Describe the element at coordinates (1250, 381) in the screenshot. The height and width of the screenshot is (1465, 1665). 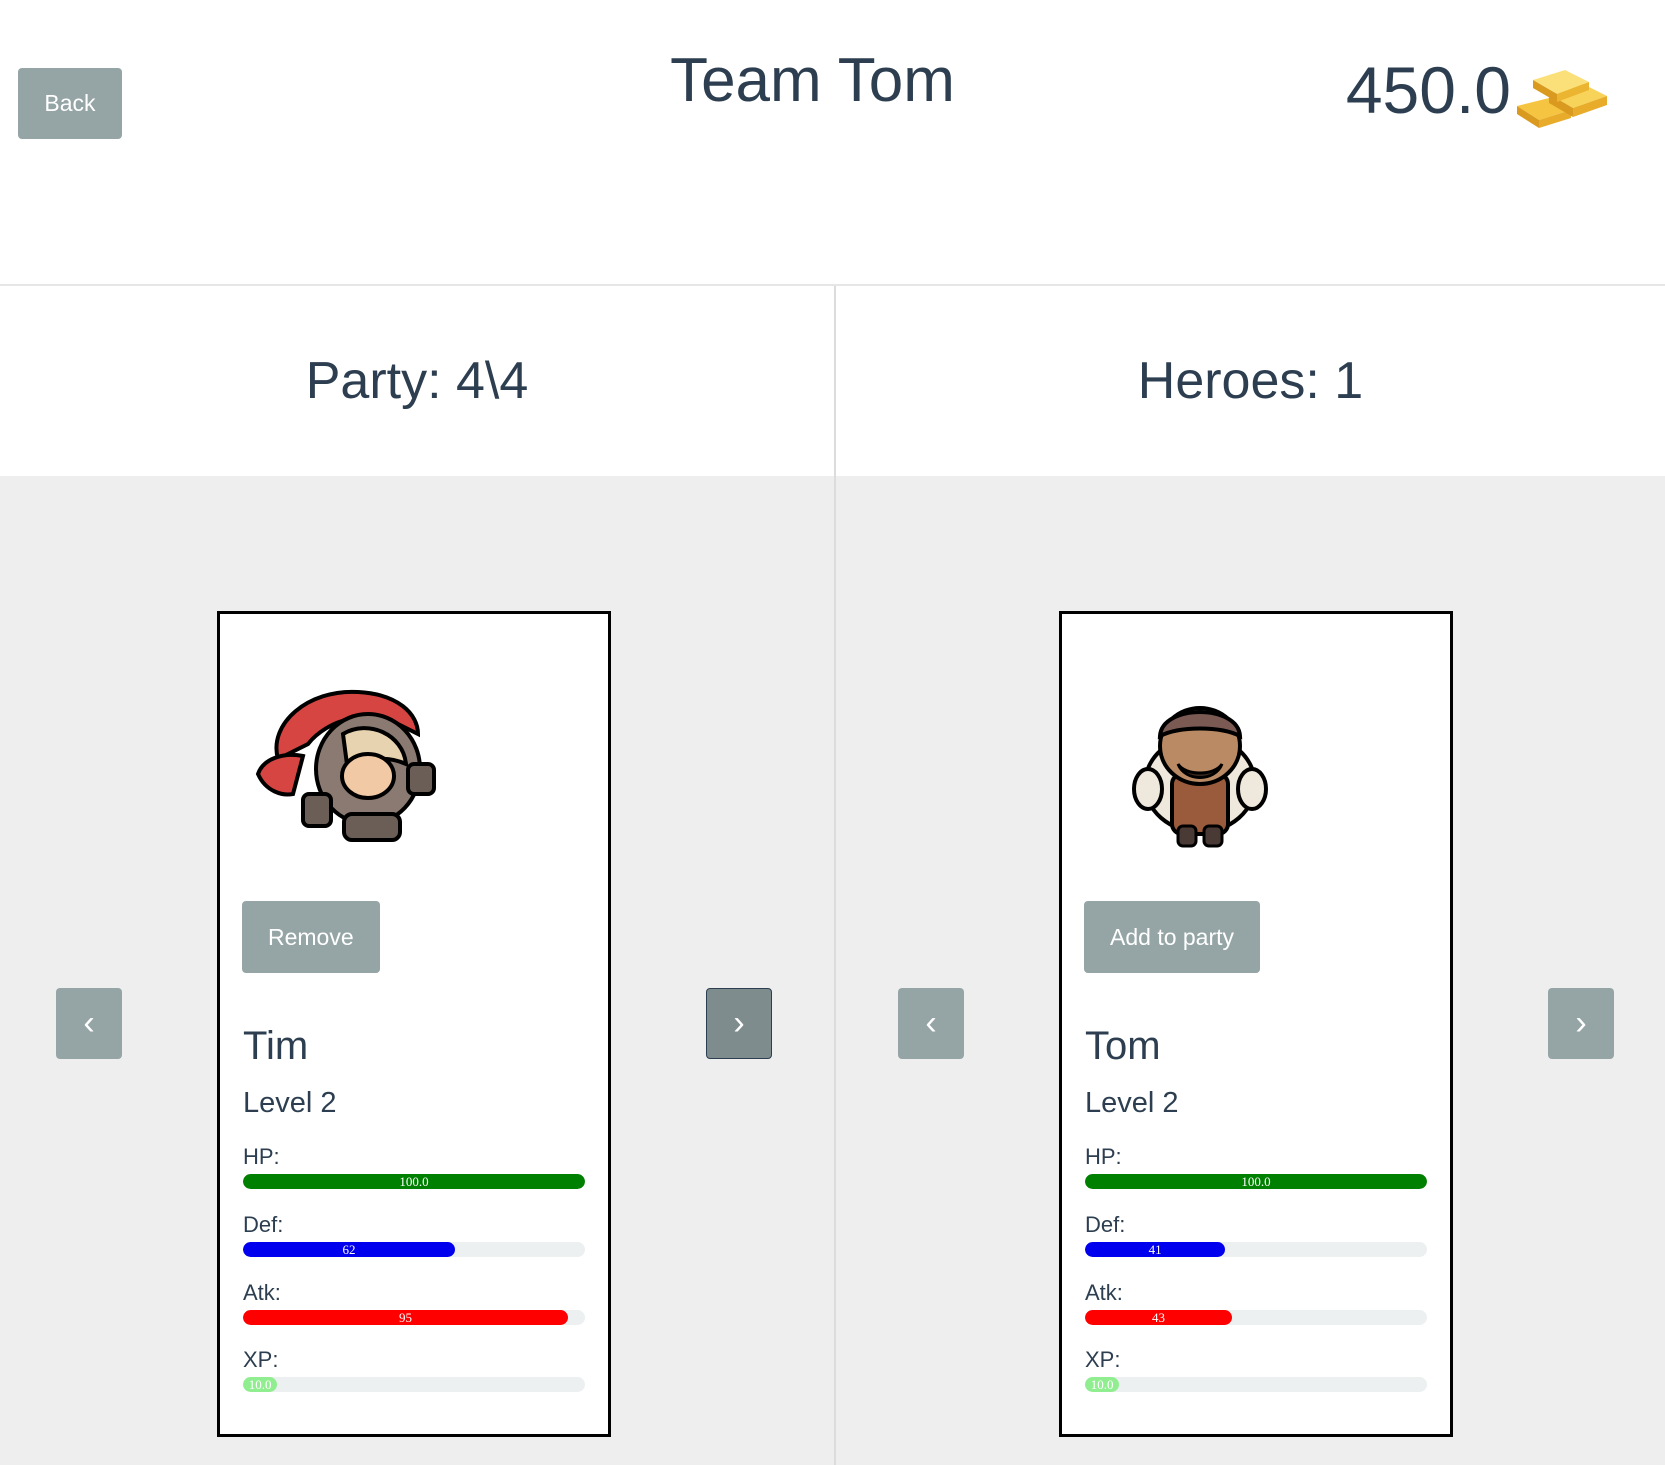
I see `heroes-heading: Heroes: 1` at that location.